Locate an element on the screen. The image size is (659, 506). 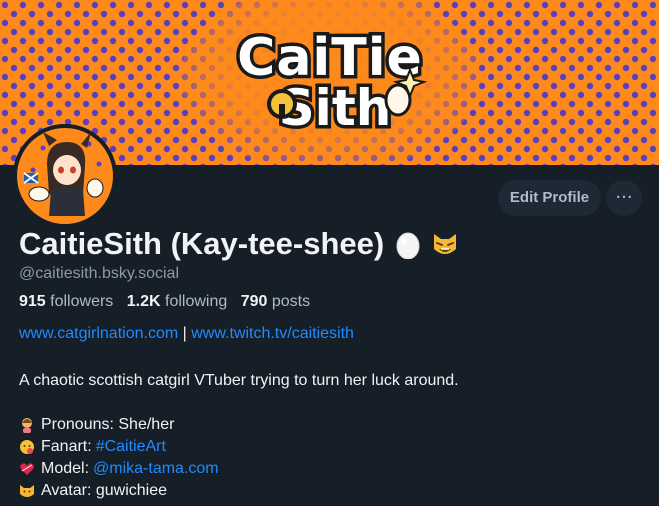
profile-stats: 915 followers 1.2K following 790 posts is located at coordinates (164, 302).